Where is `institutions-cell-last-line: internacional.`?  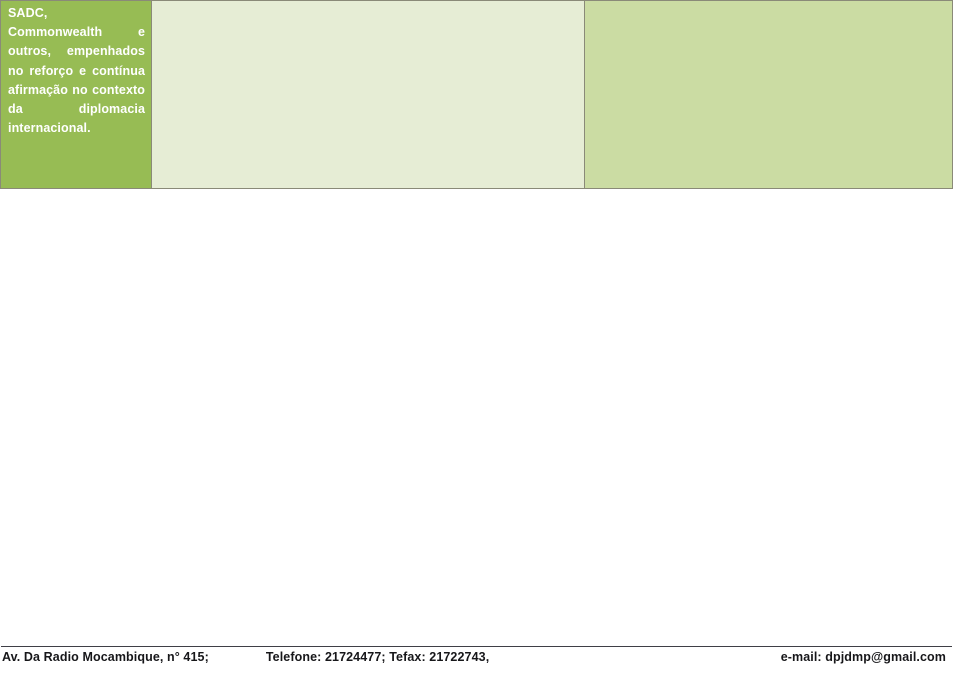
institutions-cell-last-line: internacional. is located at coordinates (49, 128).